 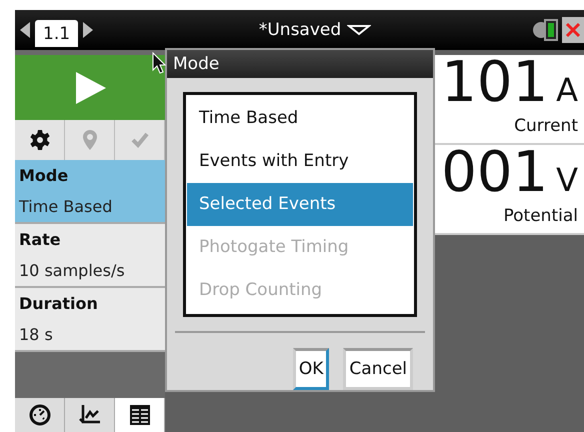 What do you see at coordinates (196, 64) in the screenshot?
I see `dialog-title: Mode` at bounding box center [196, 64].